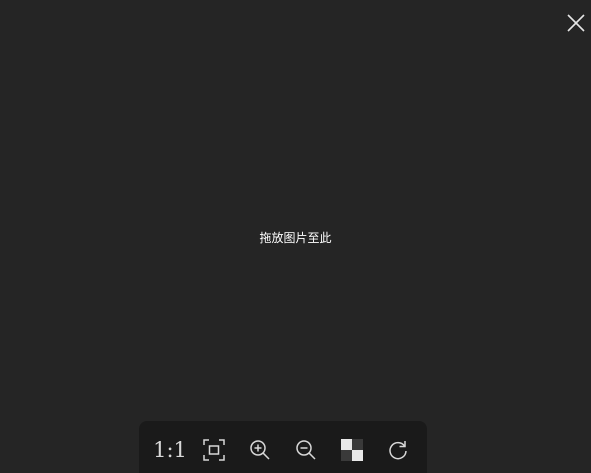 This screenshot has height=473, width=591. I want to click on rotate-button, so click(398, 450).